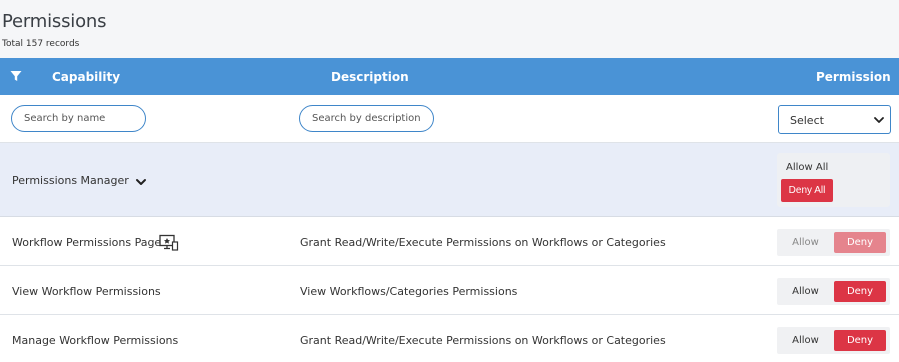  Describe the element at coordinates (370, 77) in the screenshot. I see `column-header-description: Description` at that location.